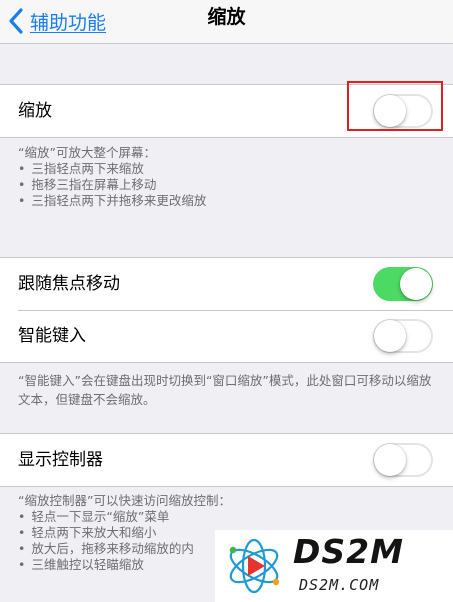  Describe the element at coordinates (226, 17) in the screenshot. I see `page-title: 缩放` at that location.